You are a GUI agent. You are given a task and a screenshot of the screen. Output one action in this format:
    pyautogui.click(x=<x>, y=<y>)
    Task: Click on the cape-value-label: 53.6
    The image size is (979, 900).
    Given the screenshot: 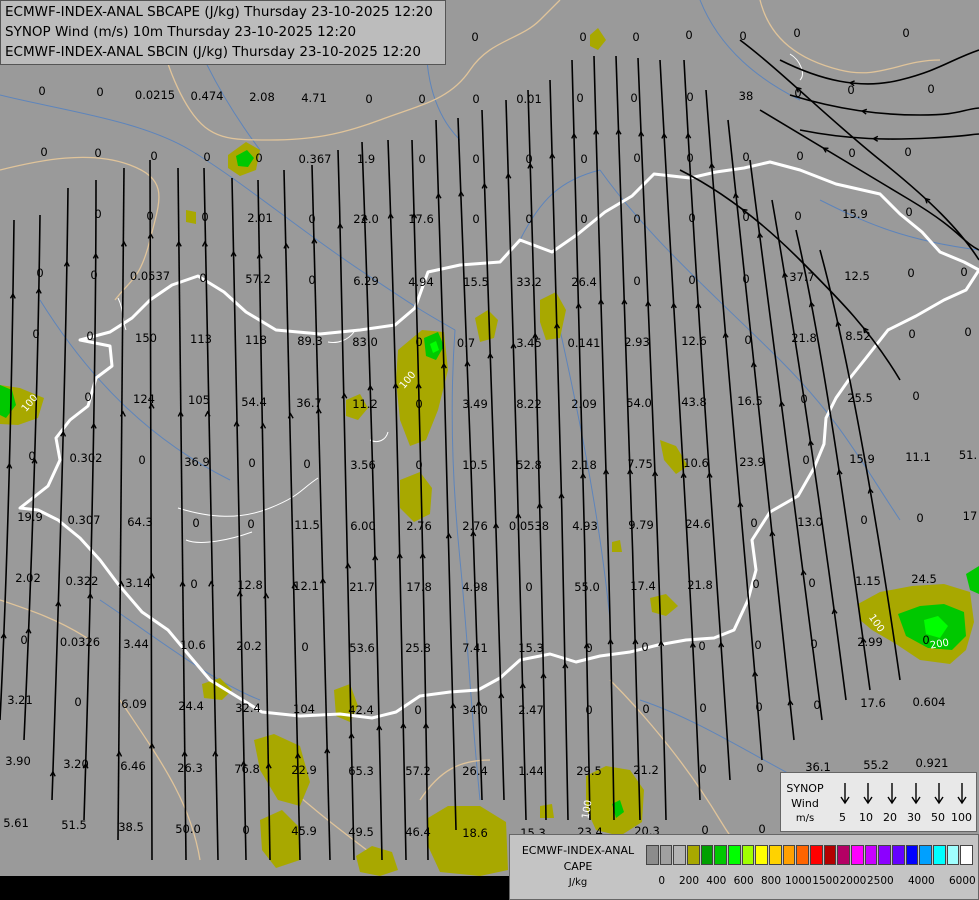 What is the action you would take?
    pyautogui.click(x=362, y=648)
    